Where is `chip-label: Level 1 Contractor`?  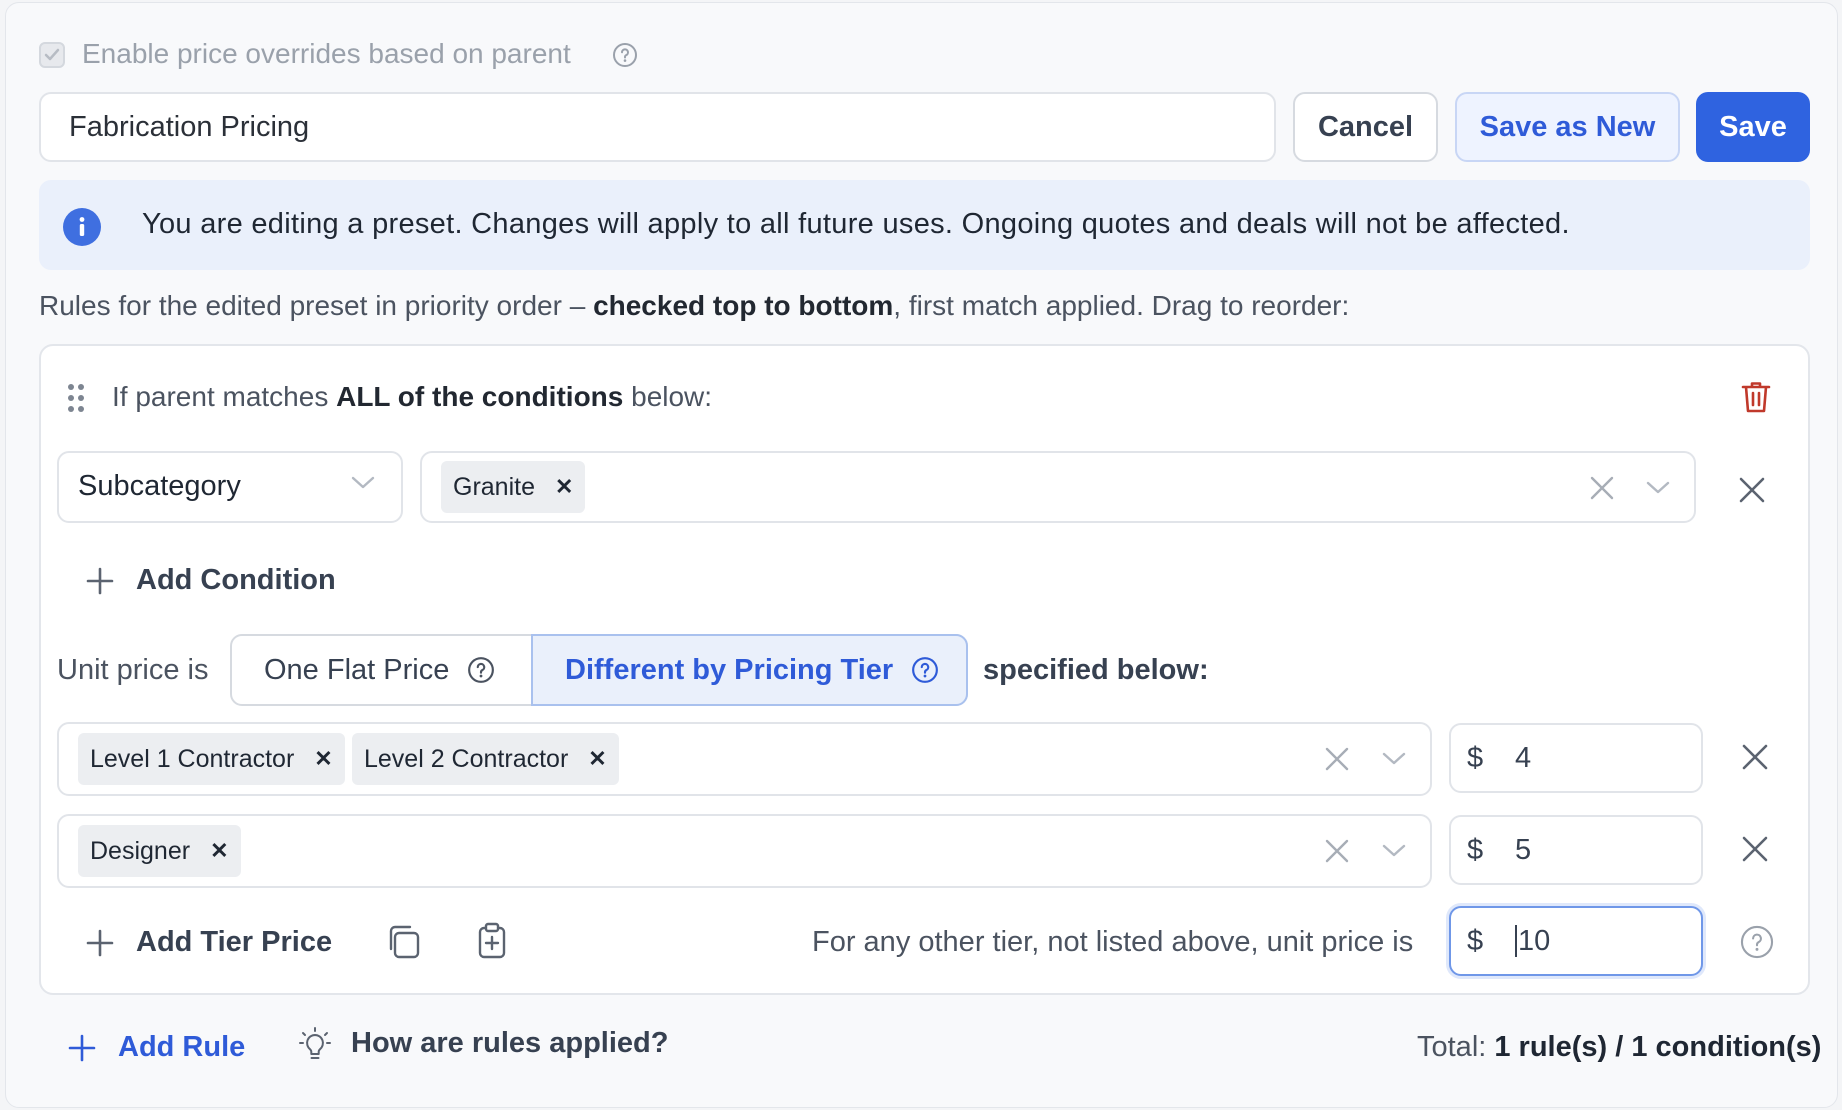 chip-label: Level 1 Contractor is located at coordinates (192, 758).